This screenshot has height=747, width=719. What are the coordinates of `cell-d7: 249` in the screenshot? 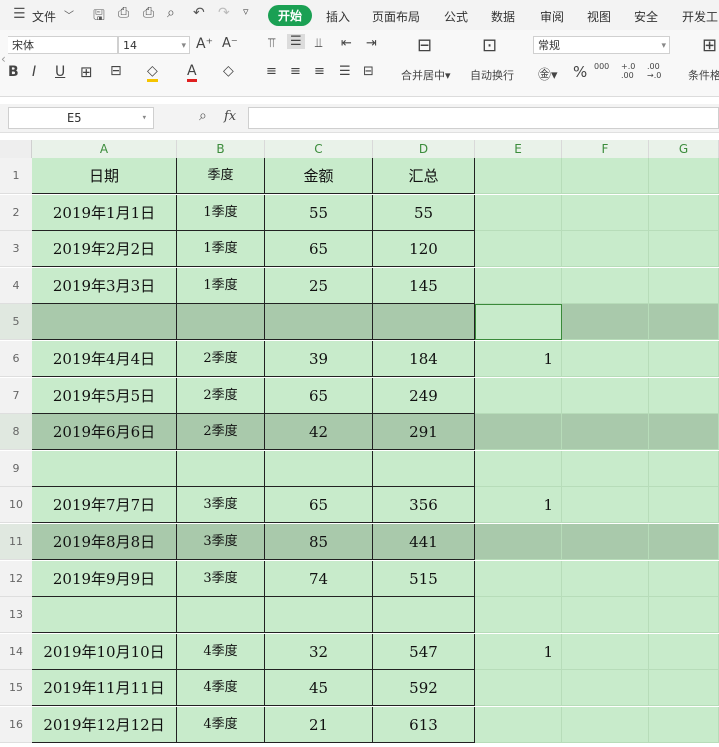 It's located at (424, 395).